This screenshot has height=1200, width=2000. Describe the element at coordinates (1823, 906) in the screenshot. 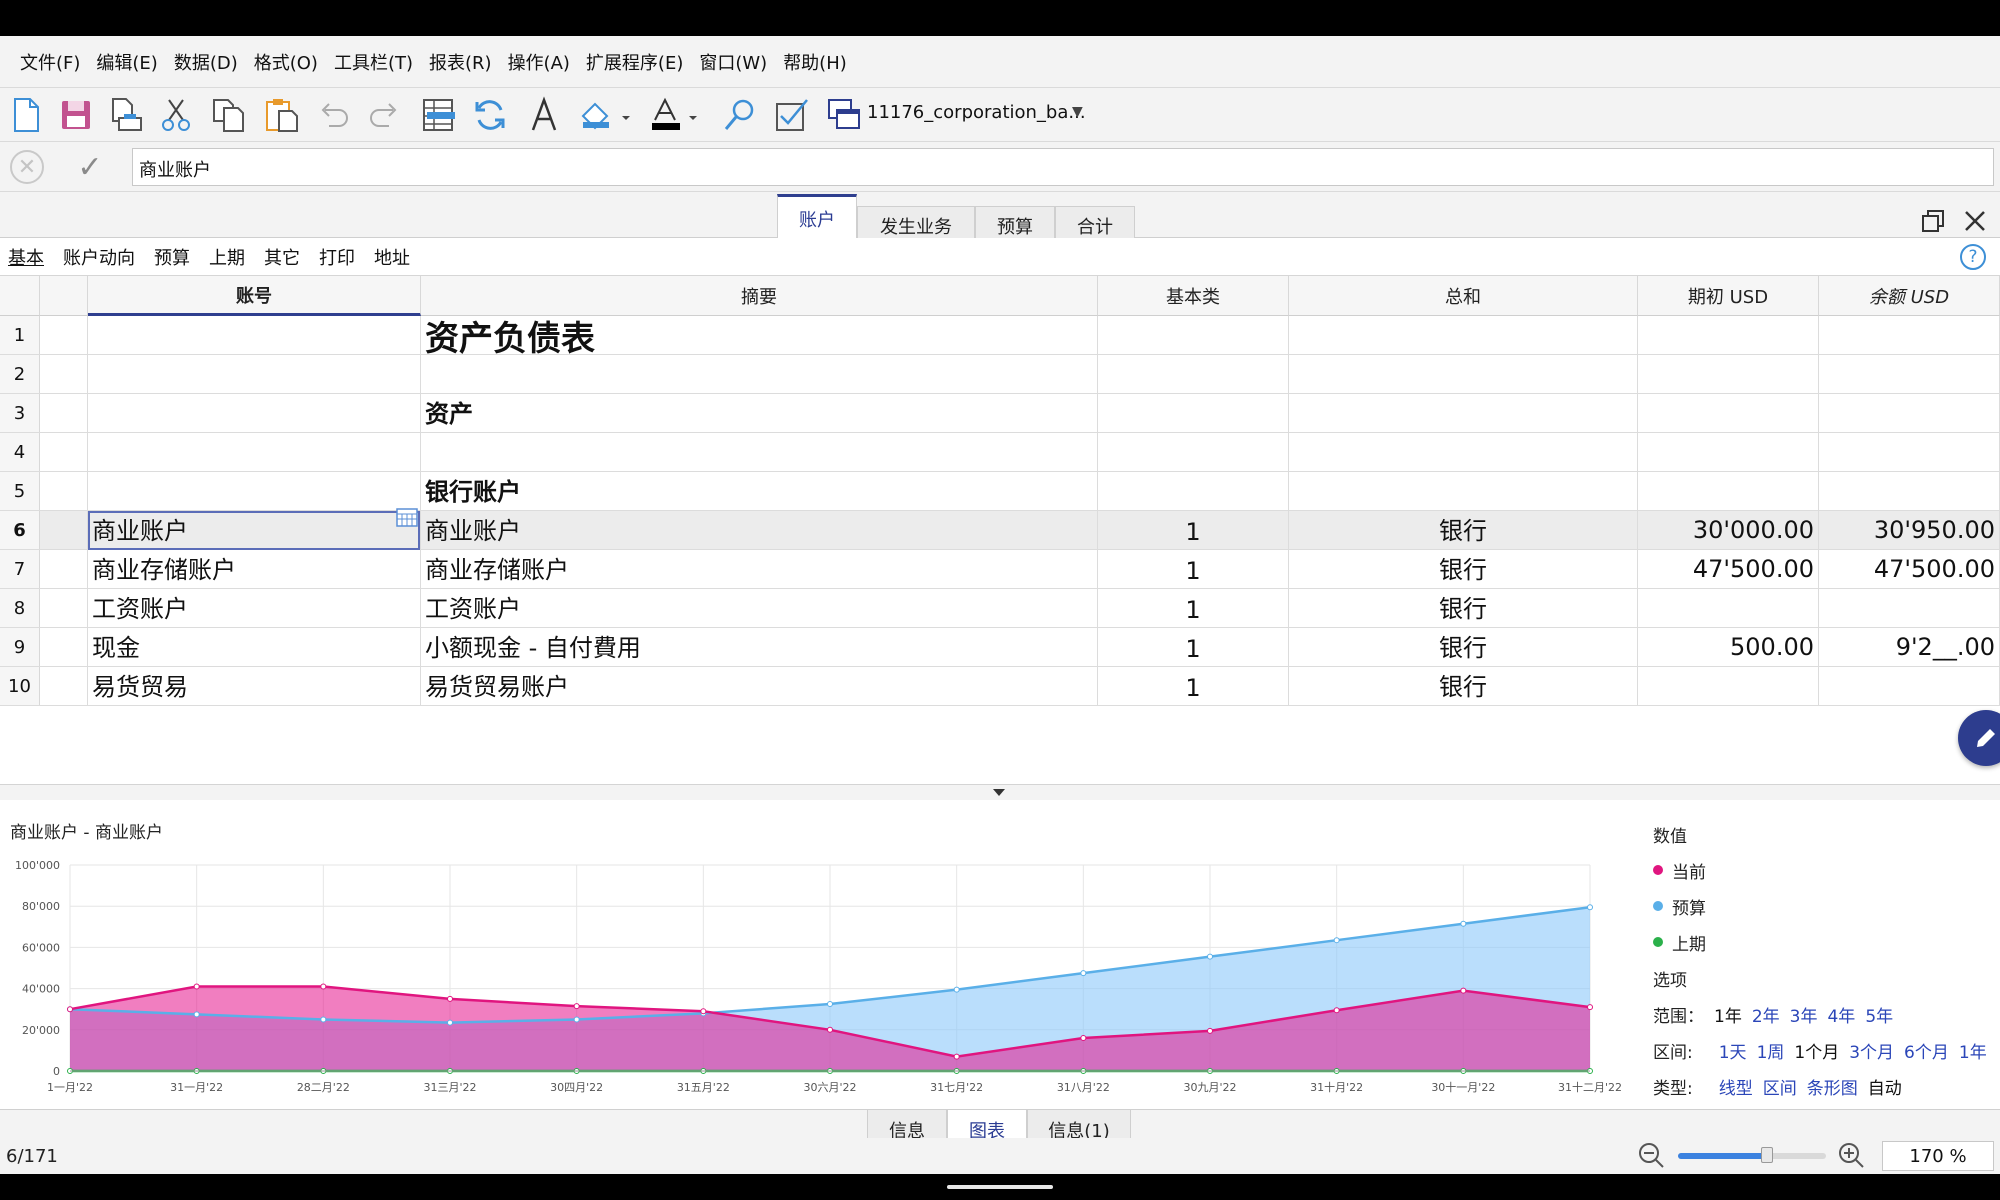

I see `legend-item-budget: 预算` at that location.